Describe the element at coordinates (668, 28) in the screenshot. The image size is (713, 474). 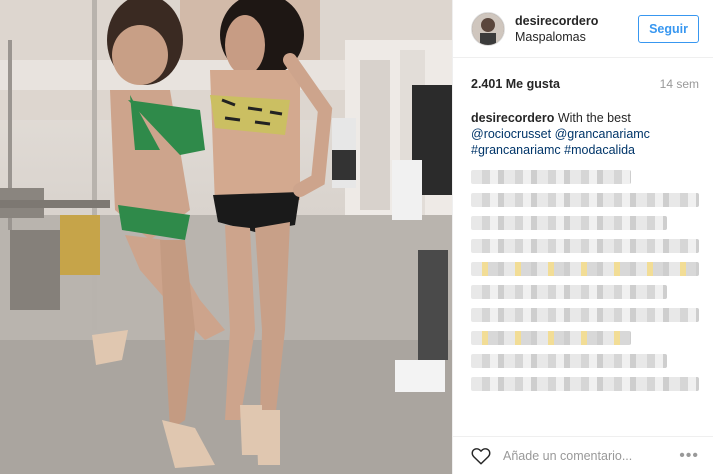
I see `follow-button: Seguir` at that location.